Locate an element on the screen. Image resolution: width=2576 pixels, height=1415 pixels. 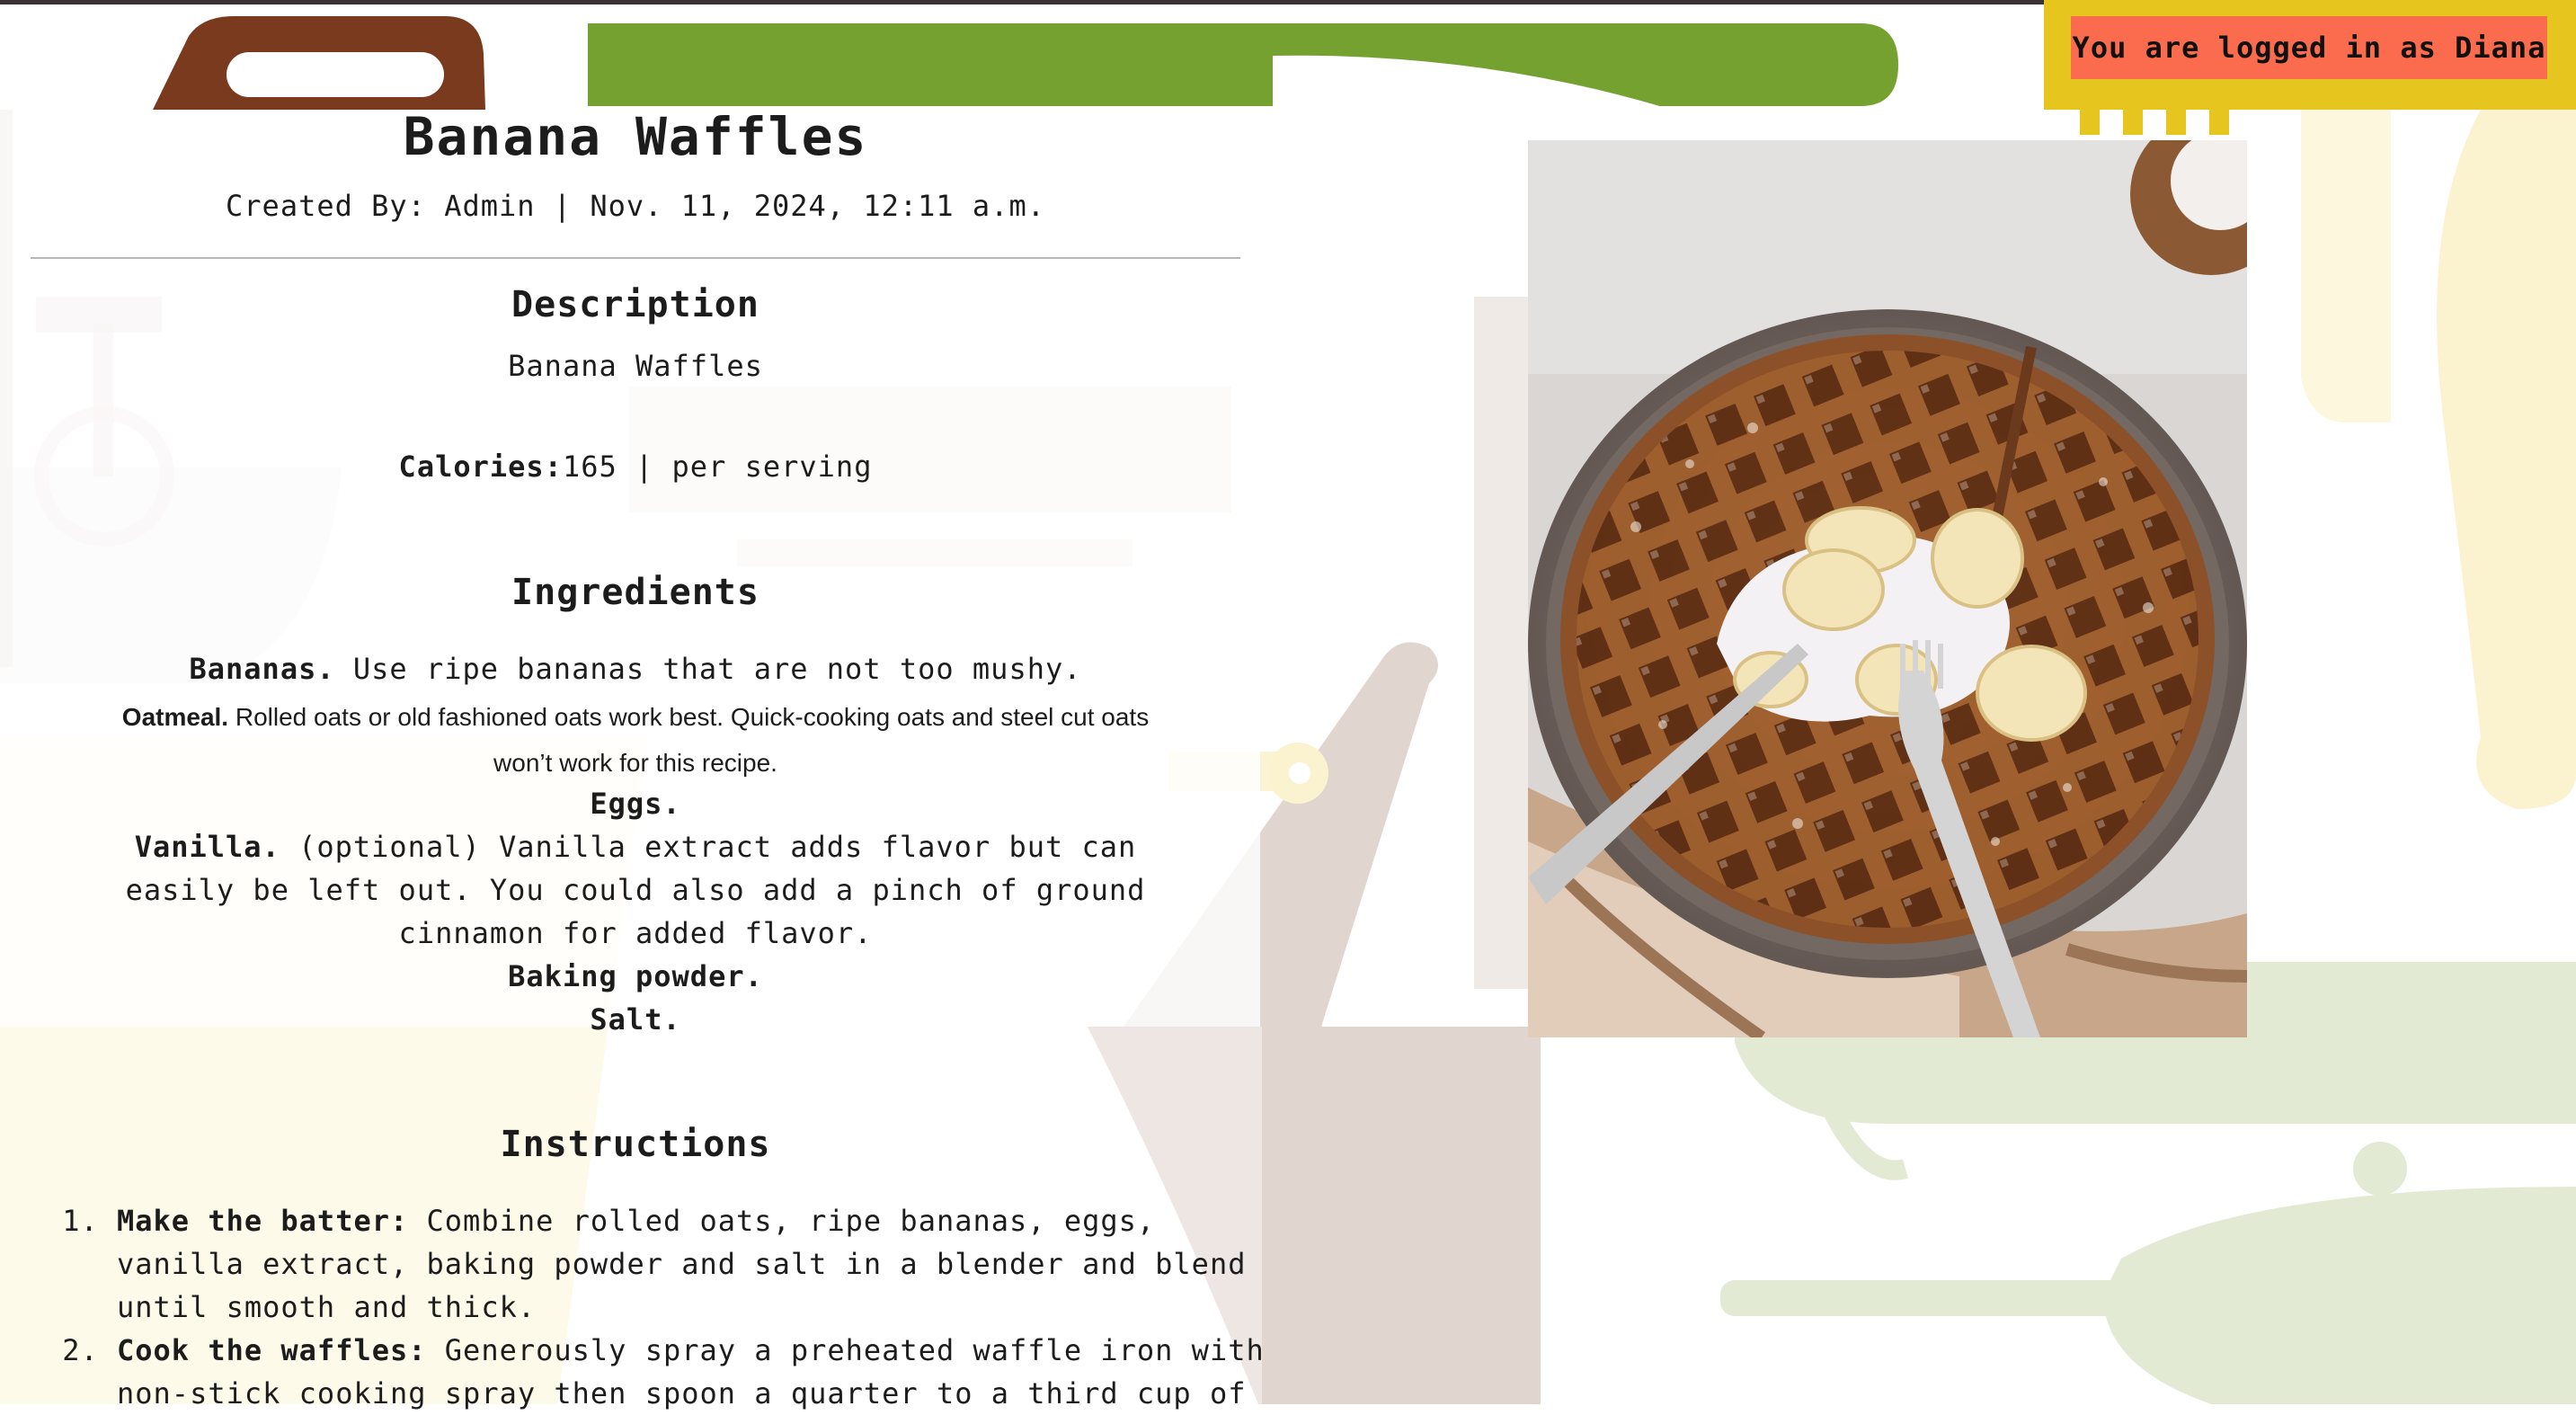
ingredient-name: Eggs. is located at coordinates (635, 804).